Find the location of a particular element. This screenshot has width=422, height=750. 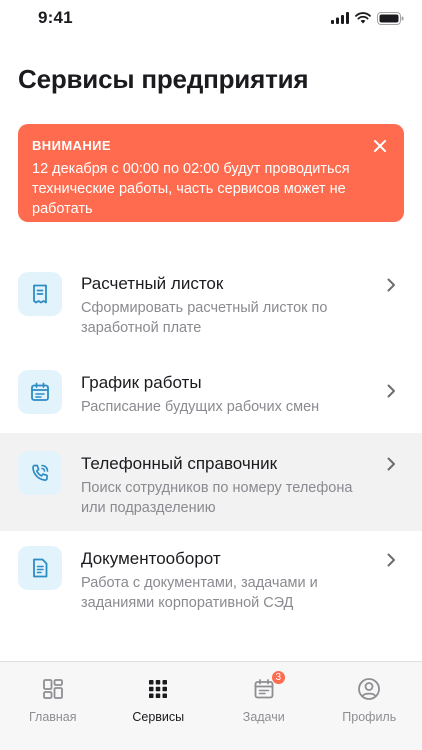

service-description: Расписание будущих рабочих смен is located at coordinates (200, 407).